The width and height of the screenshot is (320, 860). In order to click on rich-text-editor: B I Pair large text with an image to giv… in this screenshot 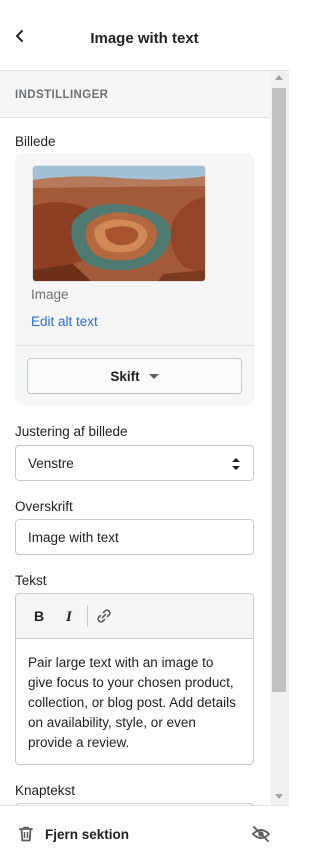, I will do `click(134, 679)`.